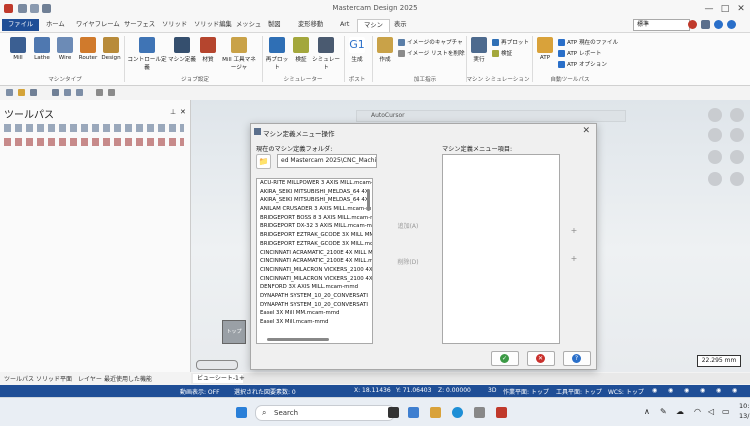 The height and width of the screenshot is (426, 750). Describe the element at coordinates (737, 135) in the screenshot. I see `rotate-icon` at that location.